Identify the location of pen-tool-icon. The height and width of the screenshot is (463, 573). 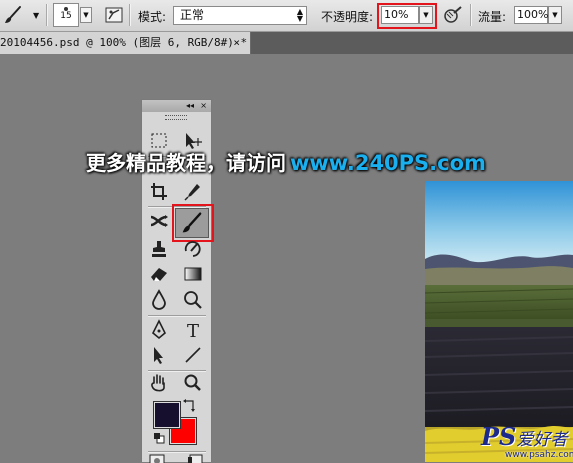
(159, 330).